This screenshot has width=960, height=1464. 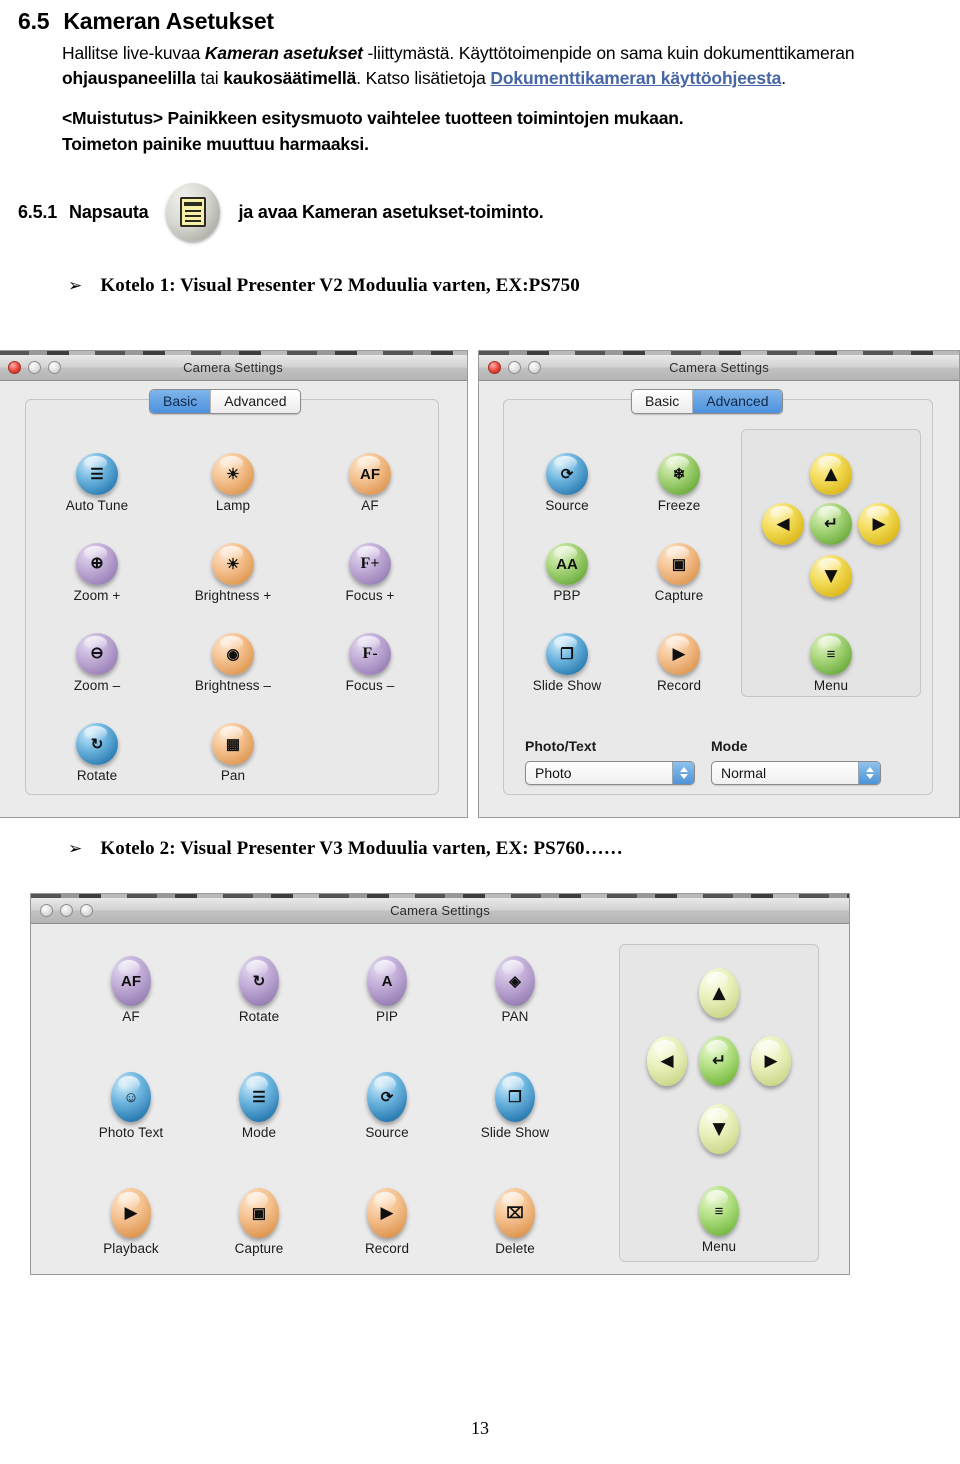 What do you see at coordinates (233, 775) in the screenshot?
I see `button-label: Pan` at bounding box center [233, 775].